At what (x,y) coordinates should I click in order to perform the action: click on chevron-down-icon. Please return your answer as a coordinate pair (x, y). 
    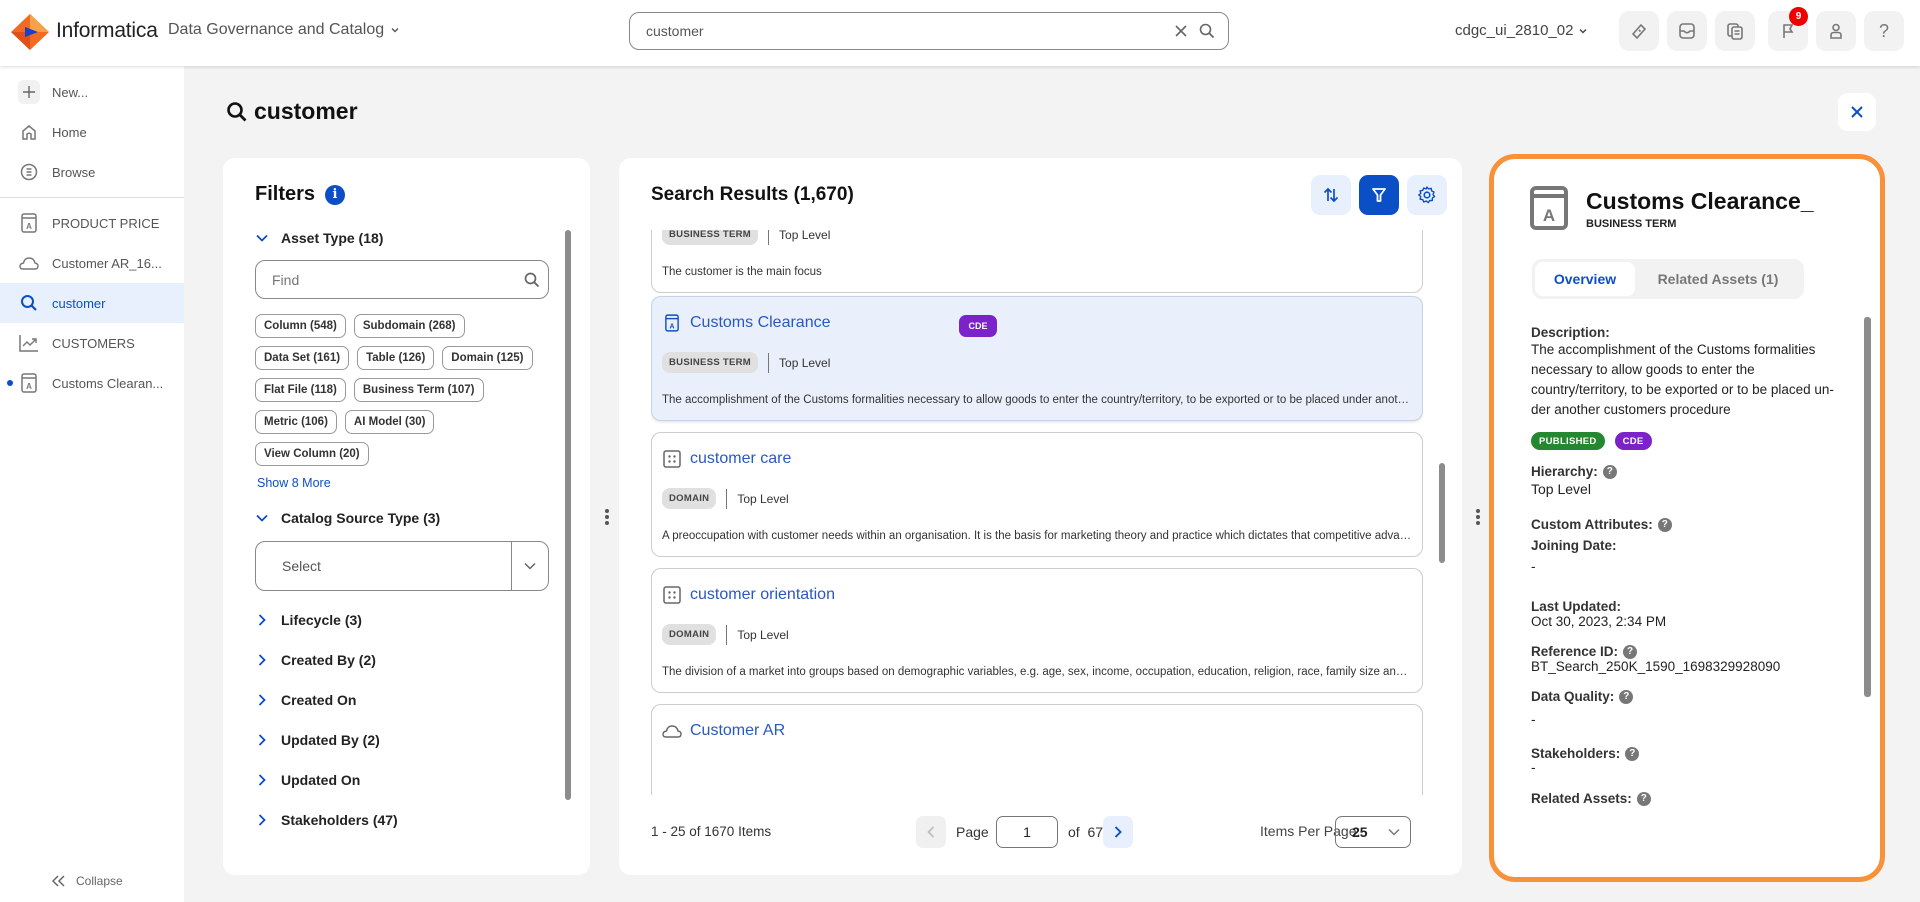
    Looking at the image, I should click on (1394, 832).